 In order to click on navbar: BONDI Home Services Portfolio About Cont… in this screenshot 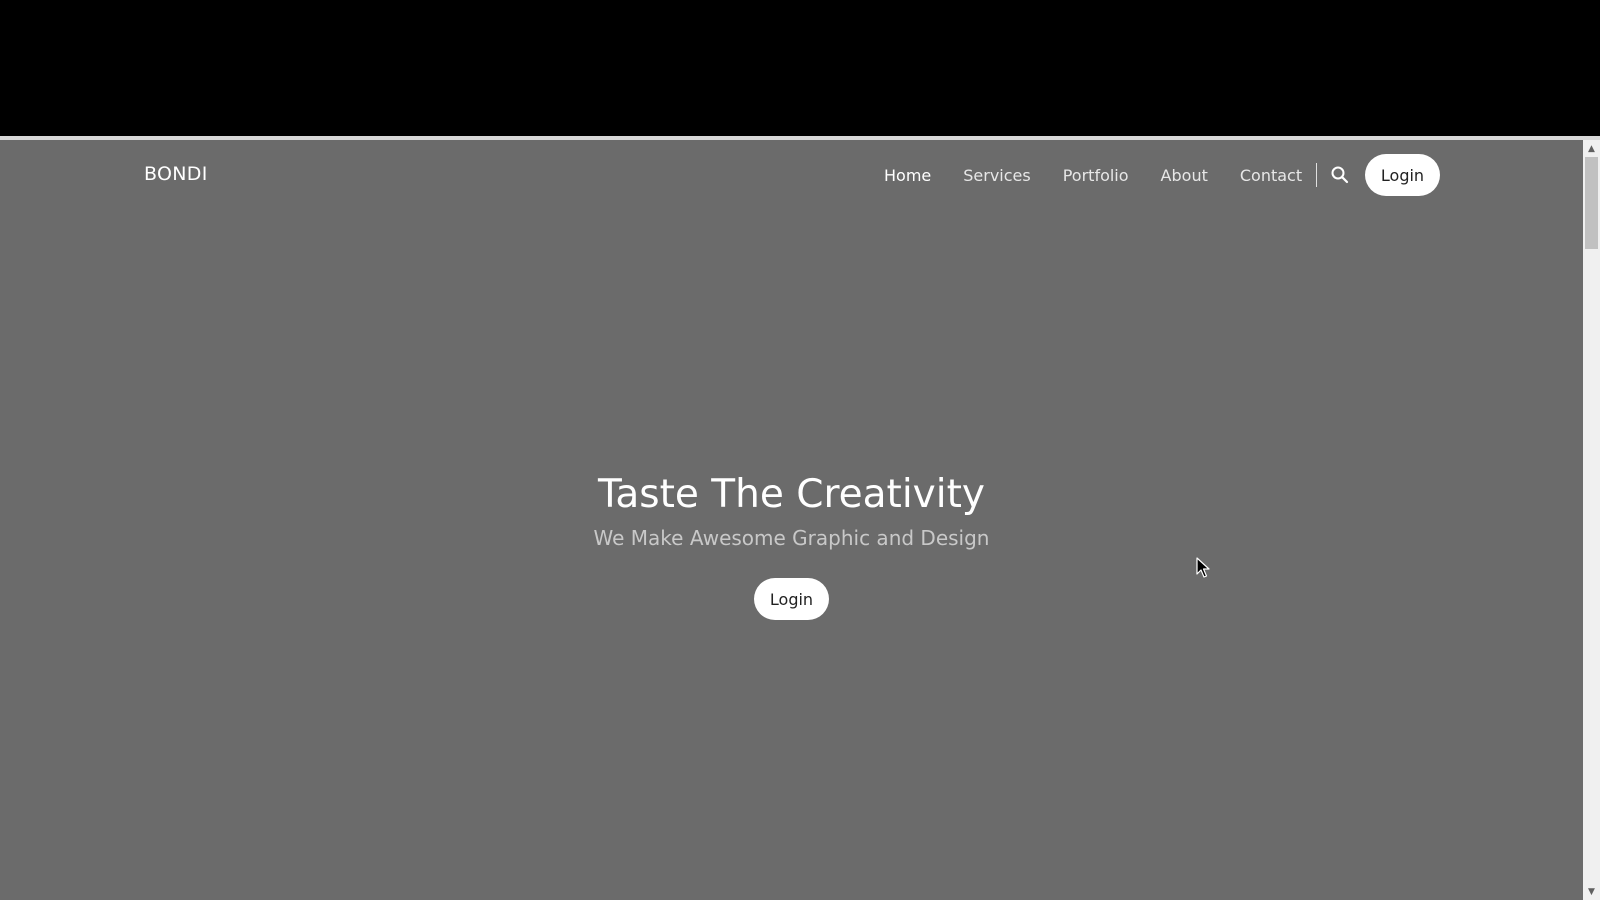, I will do `click(791, 175)`.